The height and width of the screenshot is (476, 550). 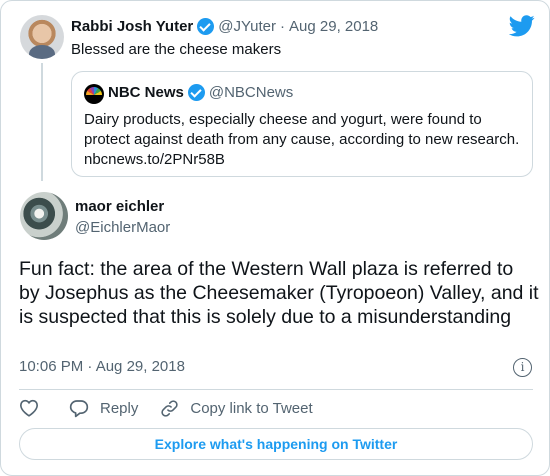 I want to click on parent-author-handle: @JYuter, so click(x=247, y=26).